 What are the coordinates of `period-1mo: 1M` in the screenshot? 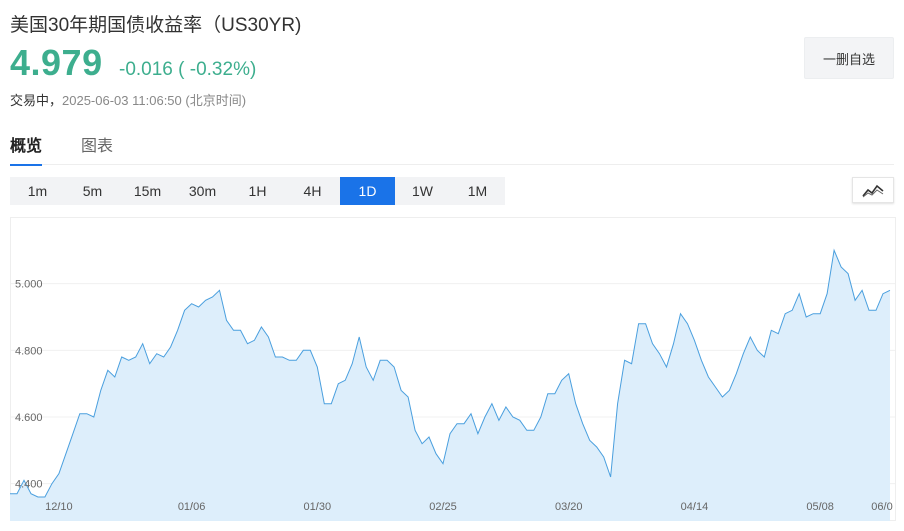 It's located at (477, 191).